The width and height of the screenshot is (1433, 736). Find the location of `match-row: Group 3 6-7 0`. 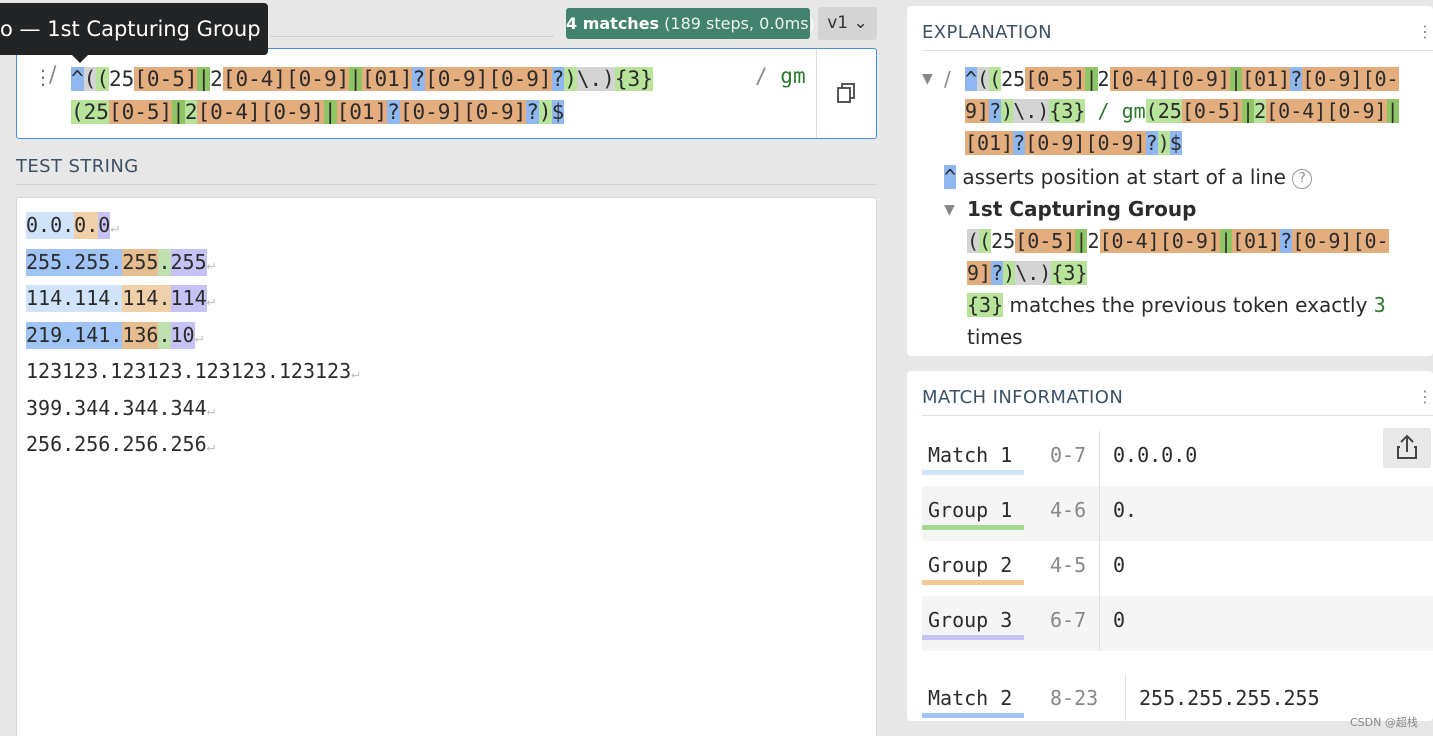

match-row: Group 3 6-7 0 is located at coordinates (1177, 623).